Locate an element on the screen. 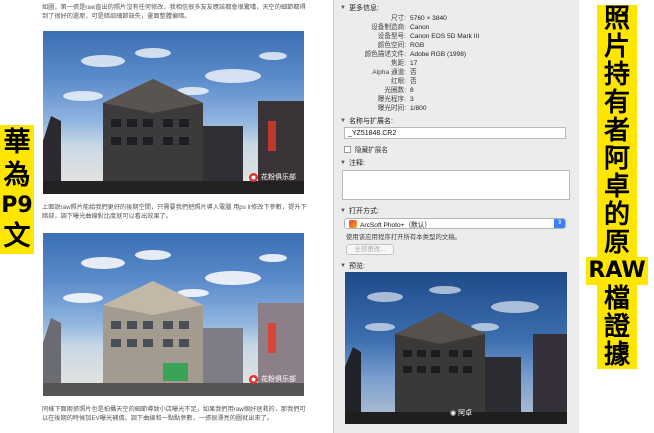 This screenshot has width=654, height=433. info-row: Alpha 通道: 否 is located at coordinates (394, 72).